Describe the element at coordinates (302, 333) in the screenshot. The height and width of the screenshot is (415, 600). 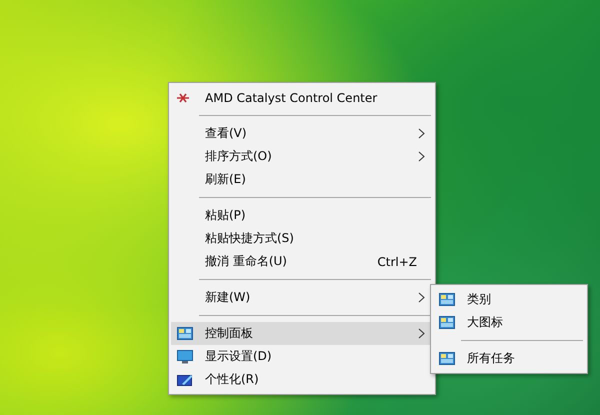
I see `menu-item: 控制面板` at that location.